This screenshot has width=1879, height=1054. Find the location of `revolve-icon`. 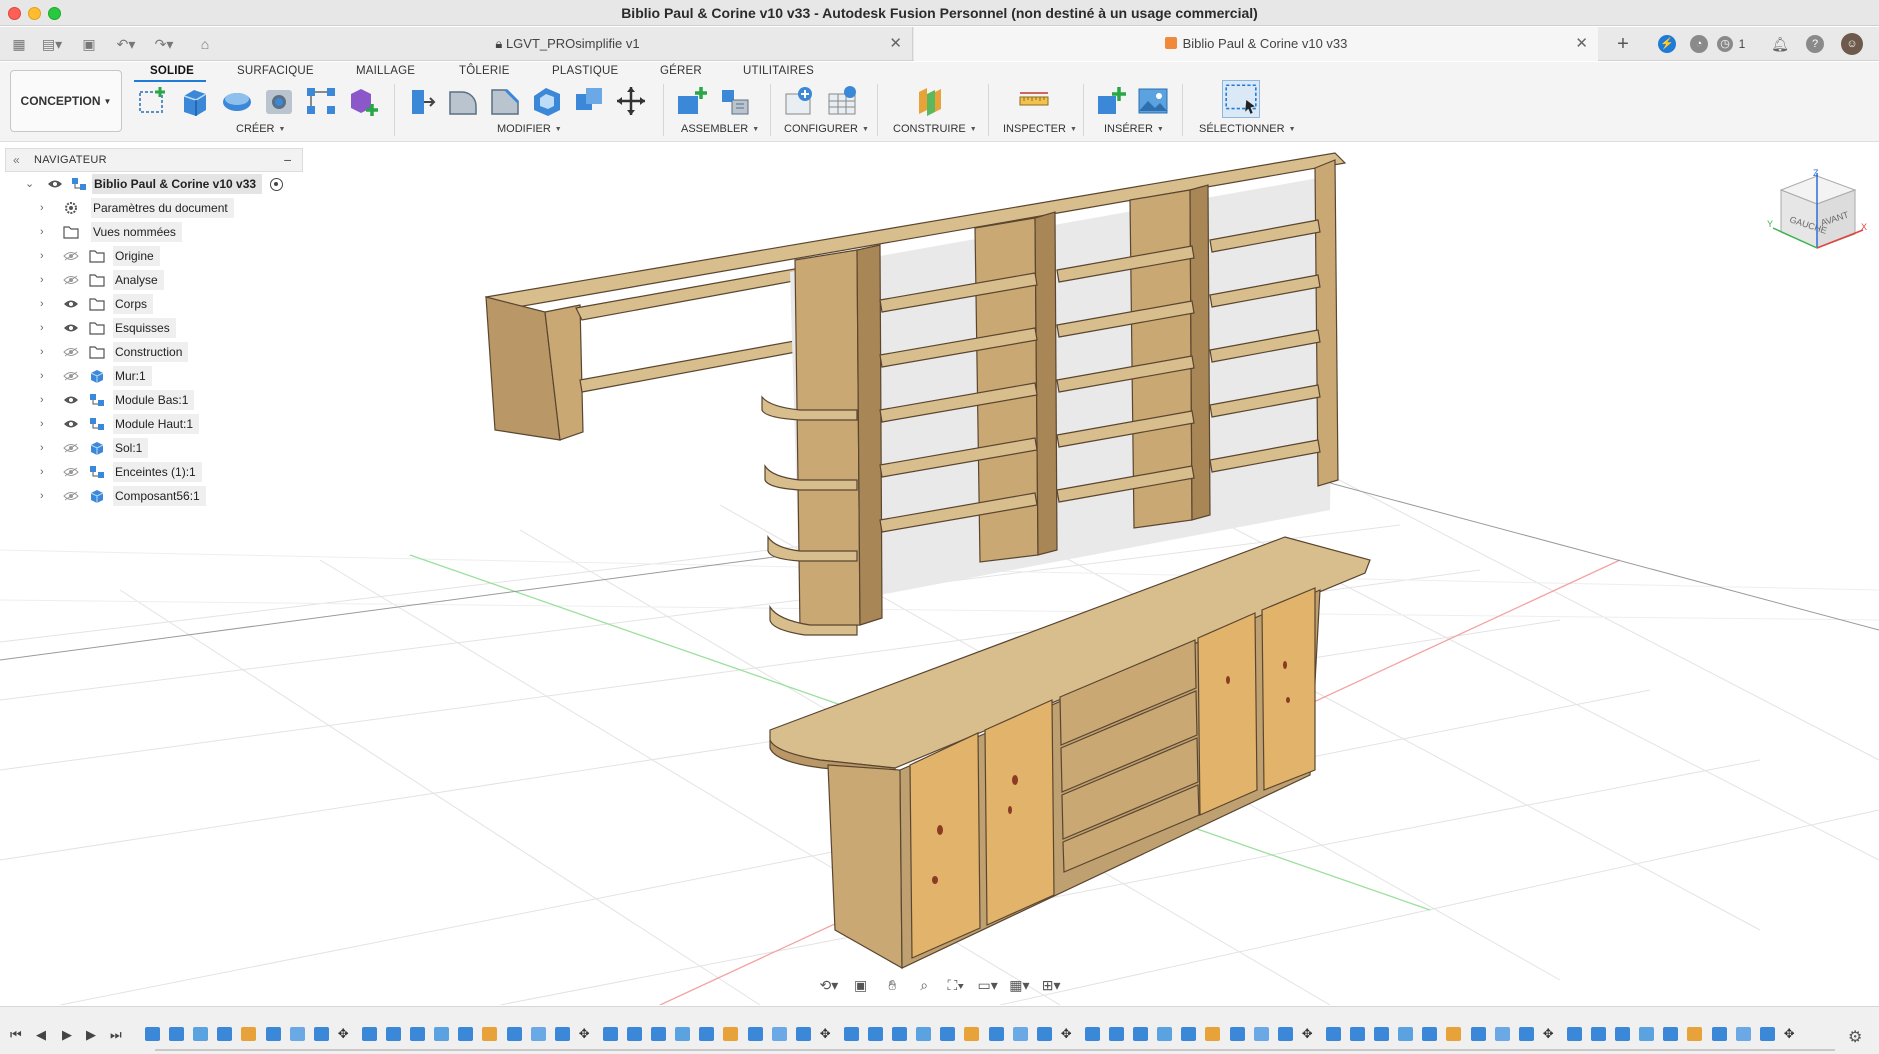

revolve-icon is located at coordinates (237, 101).